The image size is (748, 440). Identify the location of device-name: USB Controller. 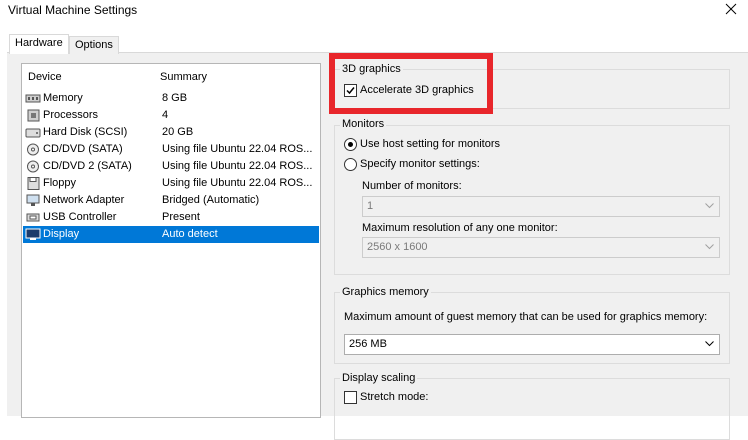
(80, 217).